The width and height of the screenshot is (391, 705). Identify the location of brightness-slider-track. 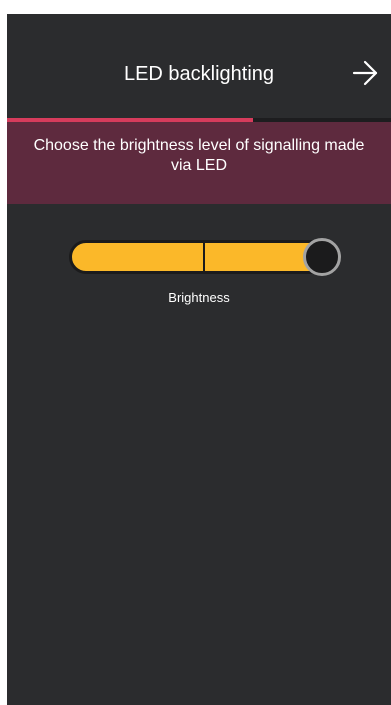
(205, 257).